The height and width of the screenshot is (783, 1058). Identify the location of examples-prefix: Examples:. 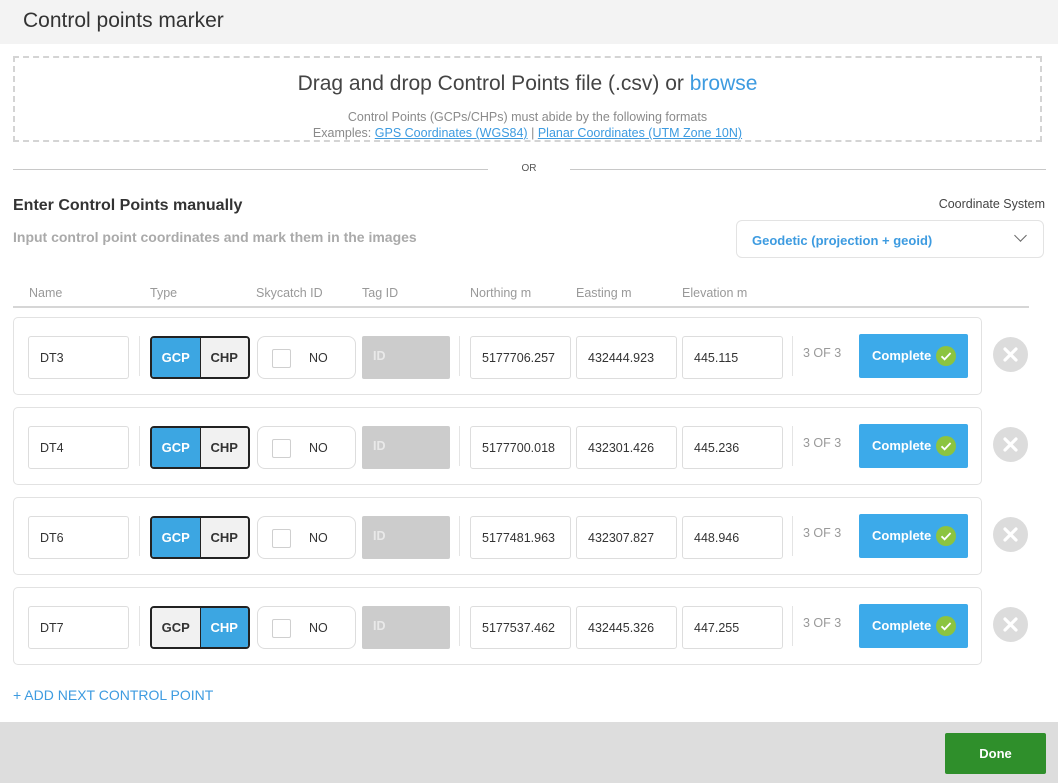
(342, 133).